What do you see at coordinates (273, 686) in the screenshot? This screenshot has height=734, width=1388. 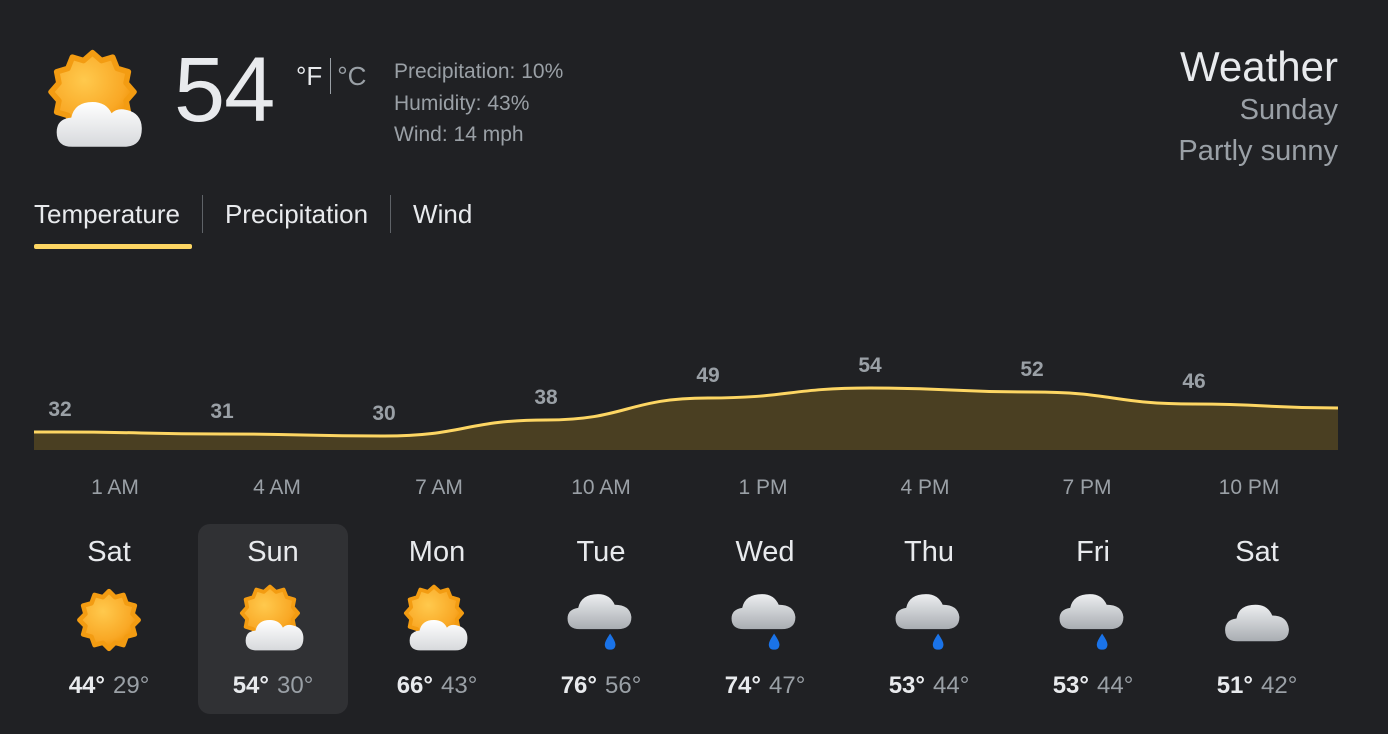 I see `day-temps: 54° 30°` at bounding box center [273, 686].